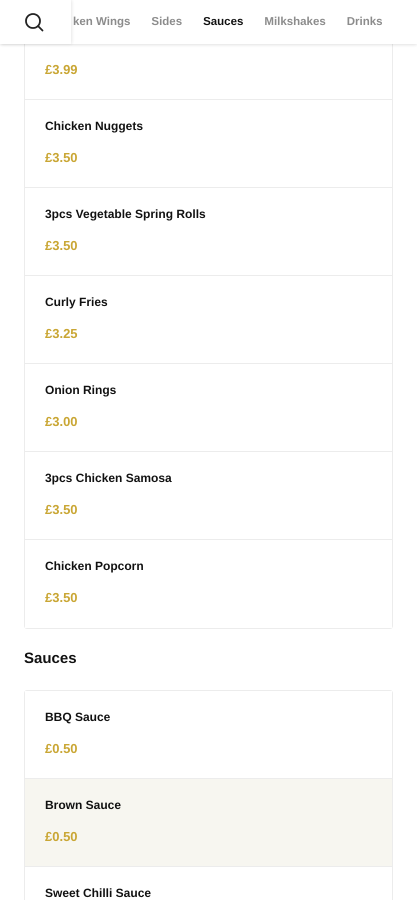 This screenshot has width=417, height=900. I want to click on category-tab: Sauces, so click(223, 22).